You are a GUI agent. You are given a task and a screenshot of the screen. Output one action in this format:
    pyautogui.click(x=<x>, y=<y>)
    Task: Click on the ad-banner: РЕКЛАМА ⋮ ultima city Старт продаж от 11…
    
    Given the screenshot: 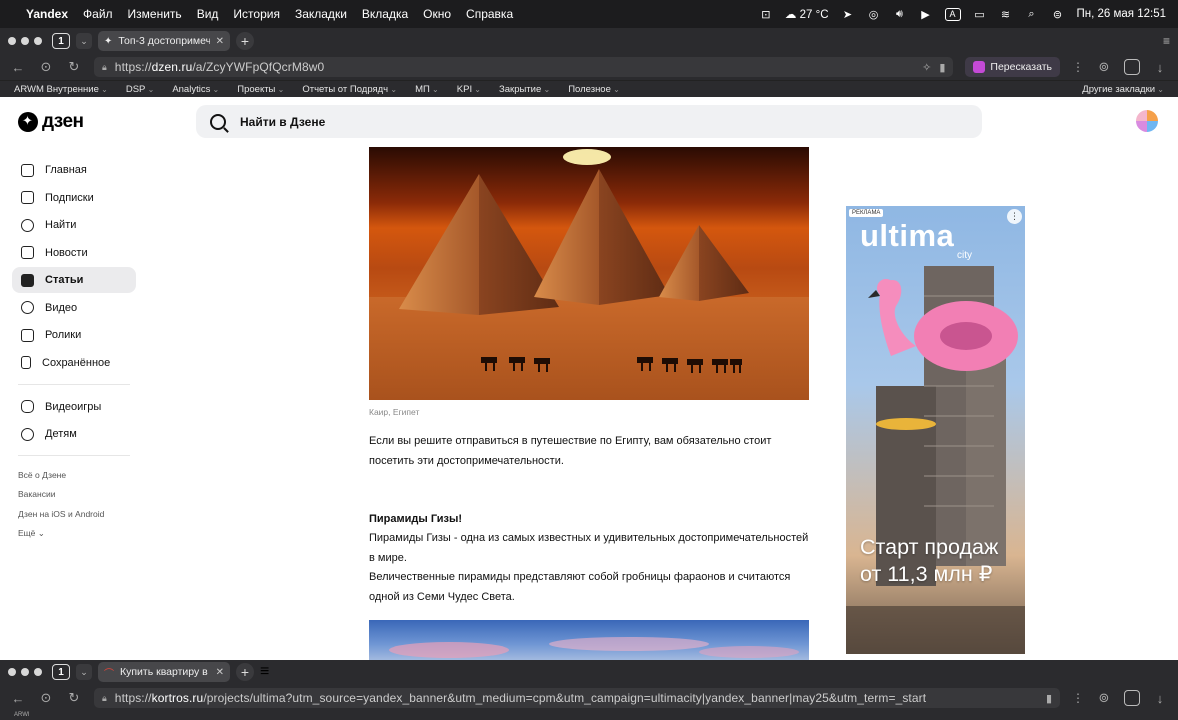 What is the action you would take?
    pyautogui.click(x=935, y=430)
    